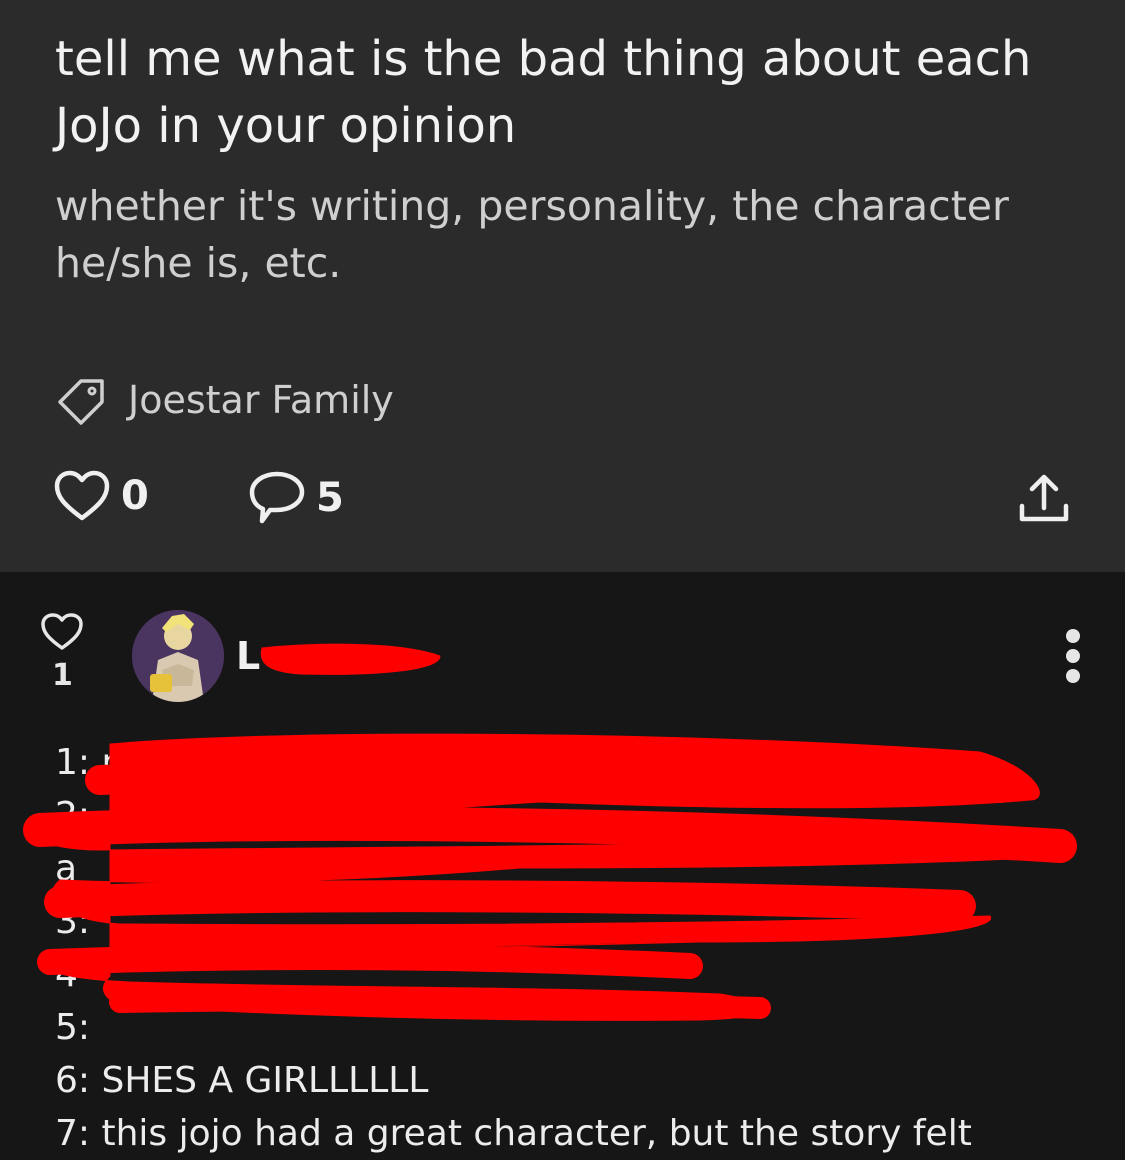 The image size is (1125, 1160). What do you see at coordinates (1044, 498) in the screenshot?
I see `share-icon` at bounding box center [1044, 498].